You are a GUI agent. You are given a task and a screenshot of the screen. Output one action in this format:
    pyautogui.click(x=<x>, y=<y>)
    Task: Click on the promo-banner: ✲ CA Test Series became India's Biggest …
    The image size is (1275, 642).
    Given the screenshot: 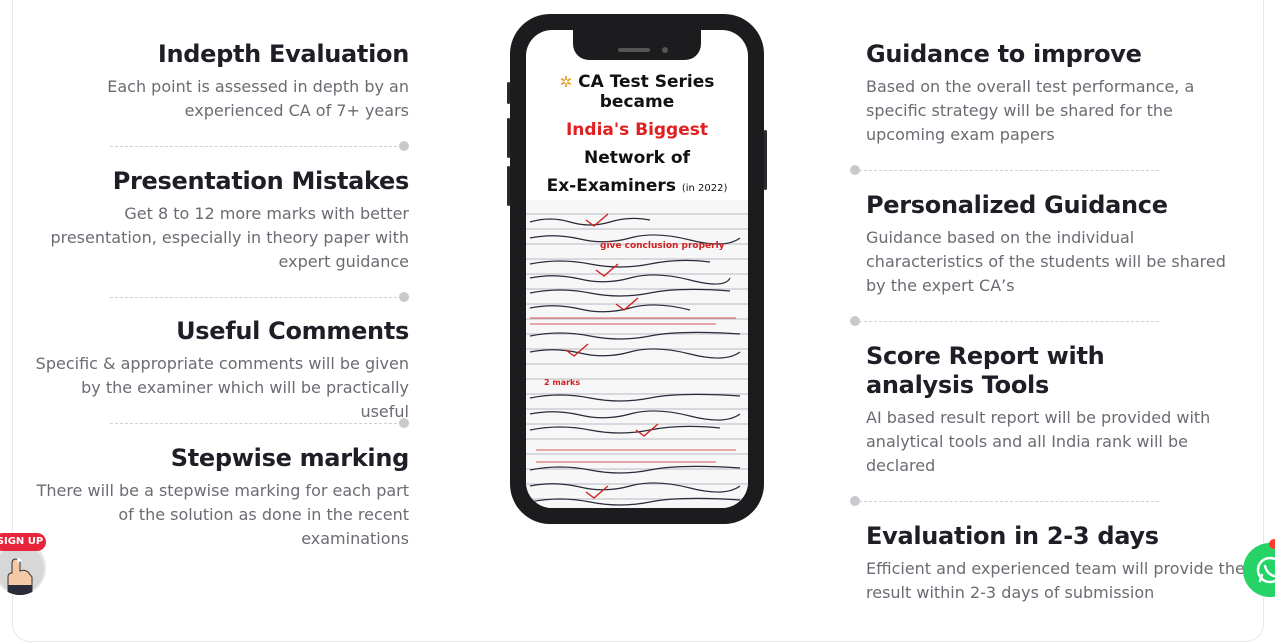 What is the action you would take?
    pyautogui.click(x=637, y=128)
    